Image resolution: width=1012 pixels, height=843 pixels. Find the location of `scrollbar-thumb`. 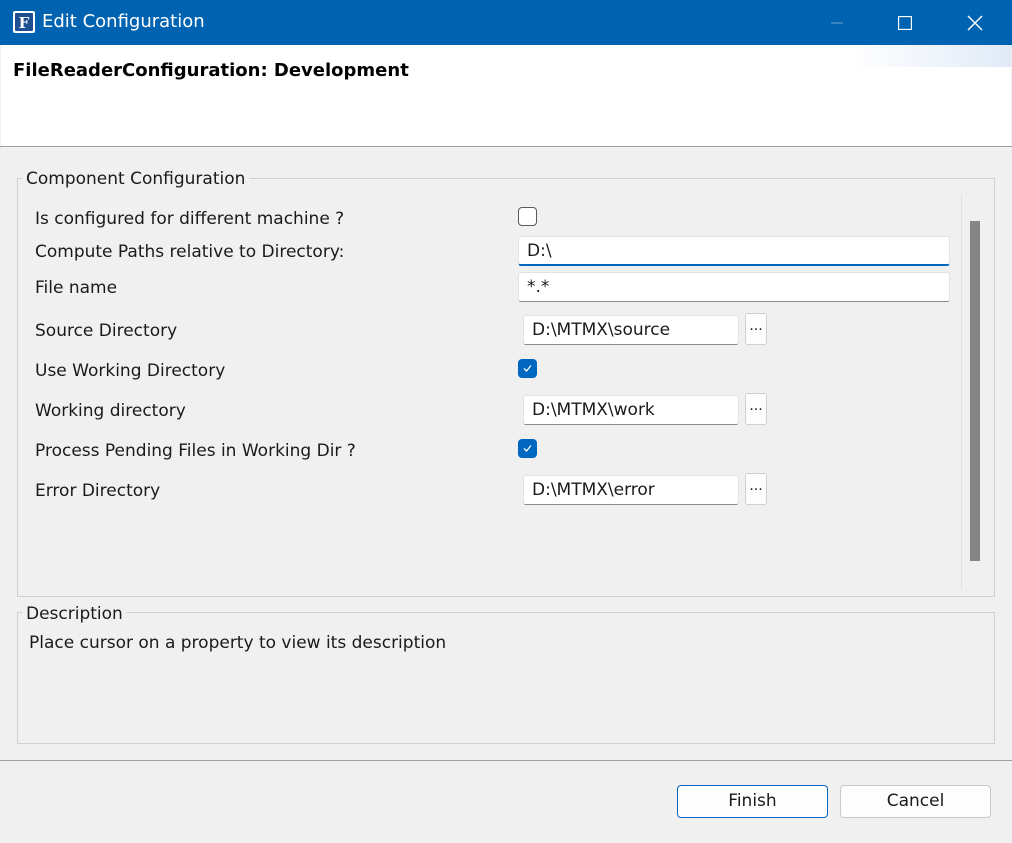

scrollbar-thumb is located at coordinates (975, 391).